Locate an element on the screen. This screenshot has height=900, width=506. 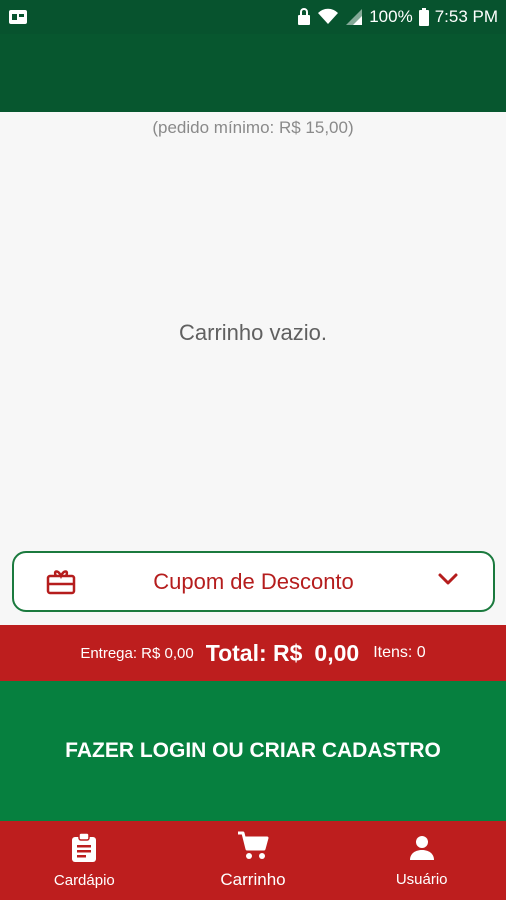
wifi-icon is located at coordinates (328, 17).